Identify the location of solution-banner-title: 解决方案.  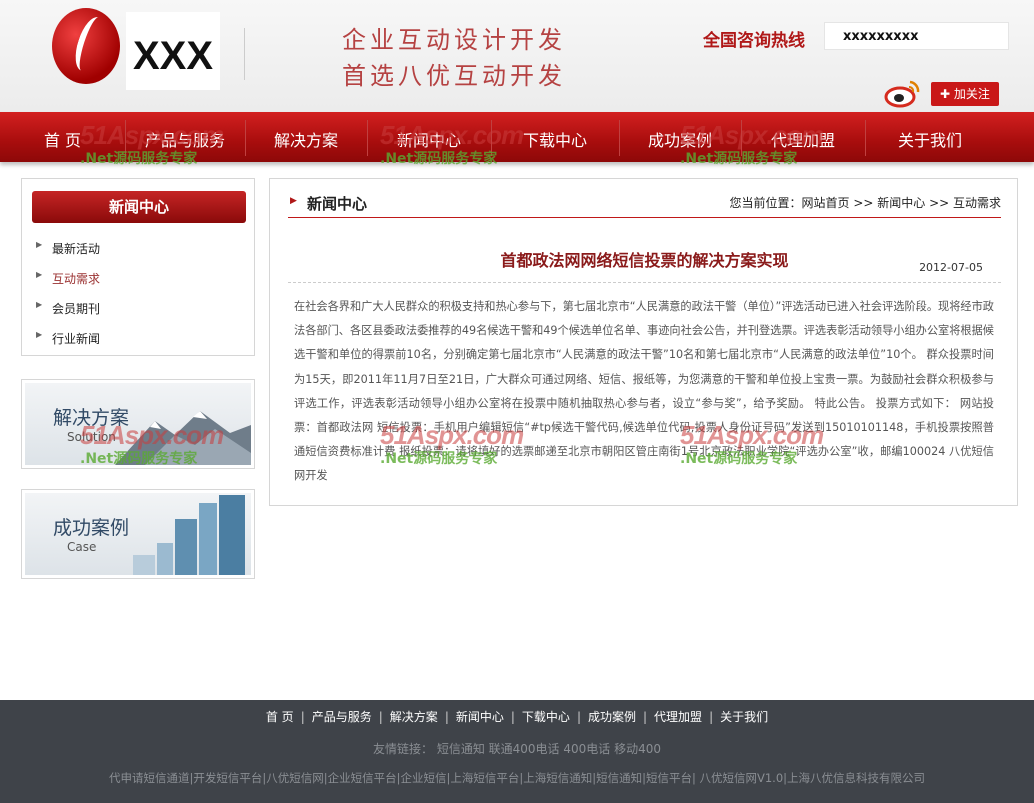
(91, 418).